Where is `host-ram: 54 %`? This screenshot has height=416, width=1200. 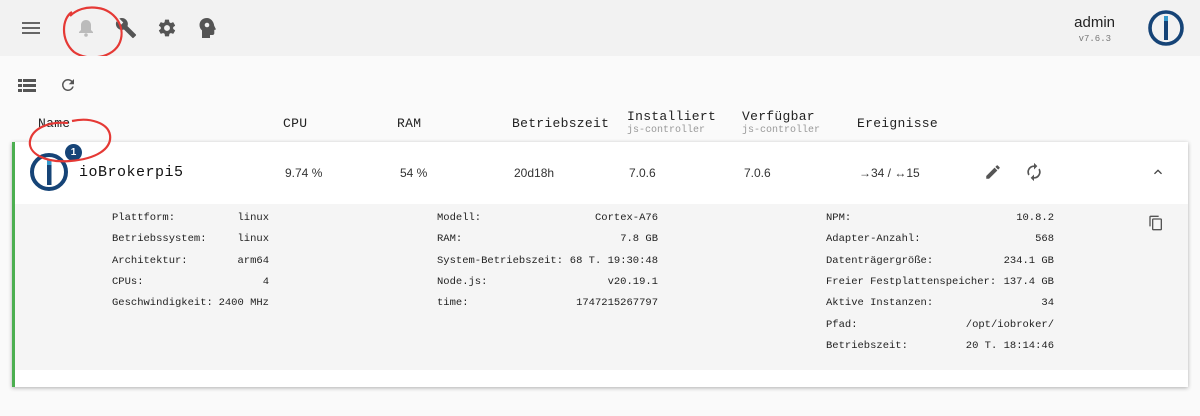
host-ram: 54 % is located at coordinates (414, 173).